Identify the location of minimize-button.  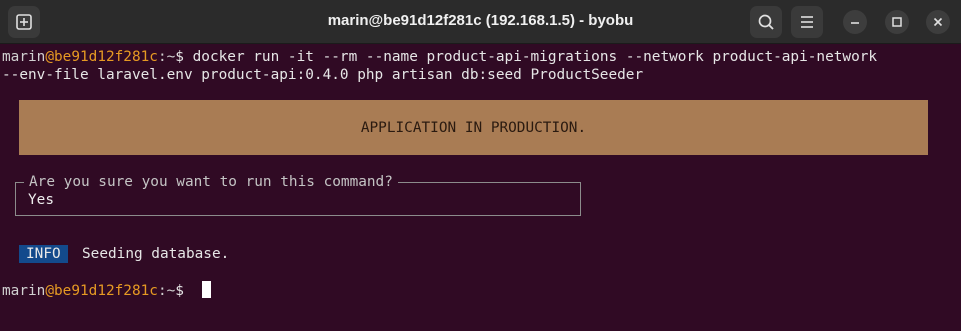
(855, 22).